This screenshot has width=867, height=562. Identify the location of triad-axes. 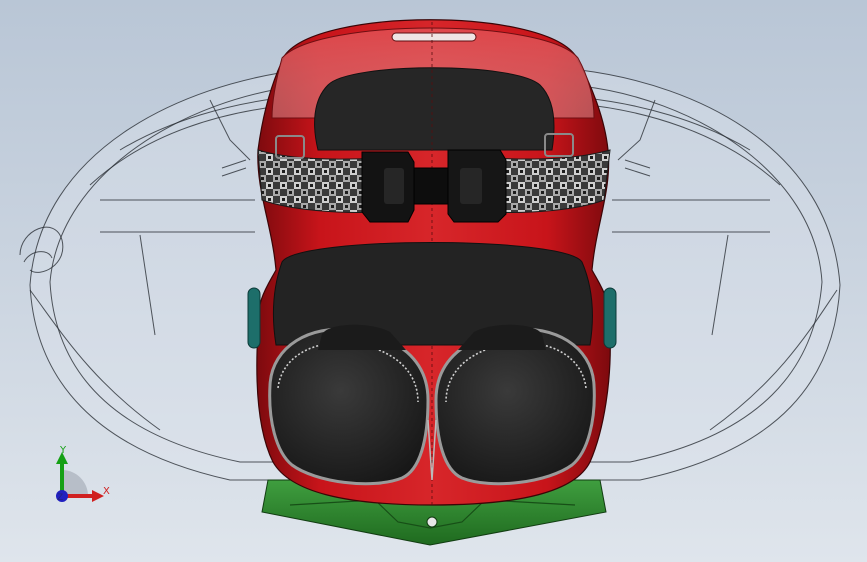
(80, 477).